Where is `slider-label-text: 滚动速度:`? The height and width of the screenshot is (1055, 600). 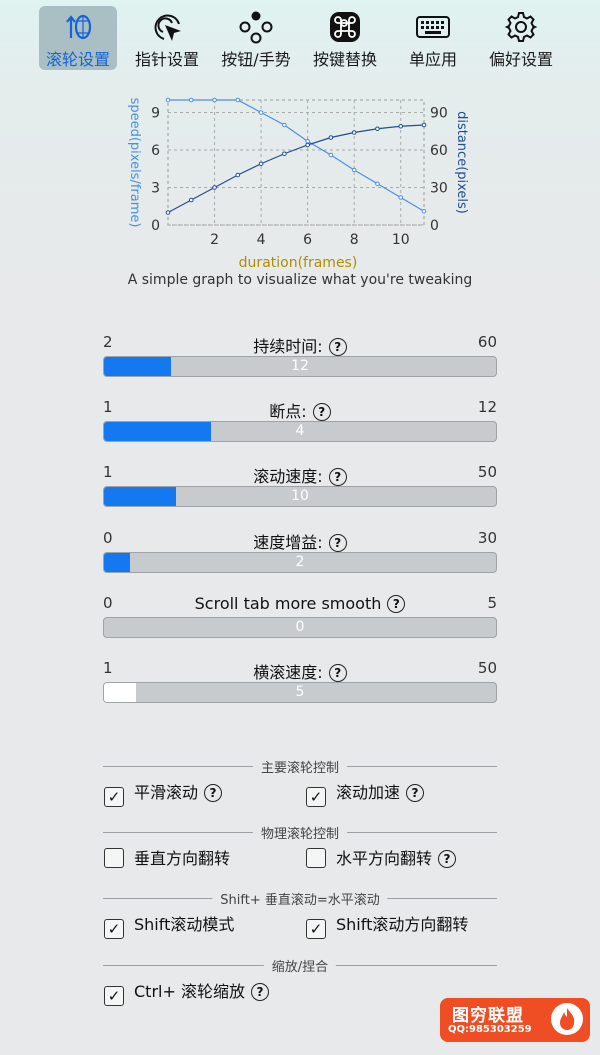
slider-label-text: 滚动速度: is located at coordinates (288, 476).